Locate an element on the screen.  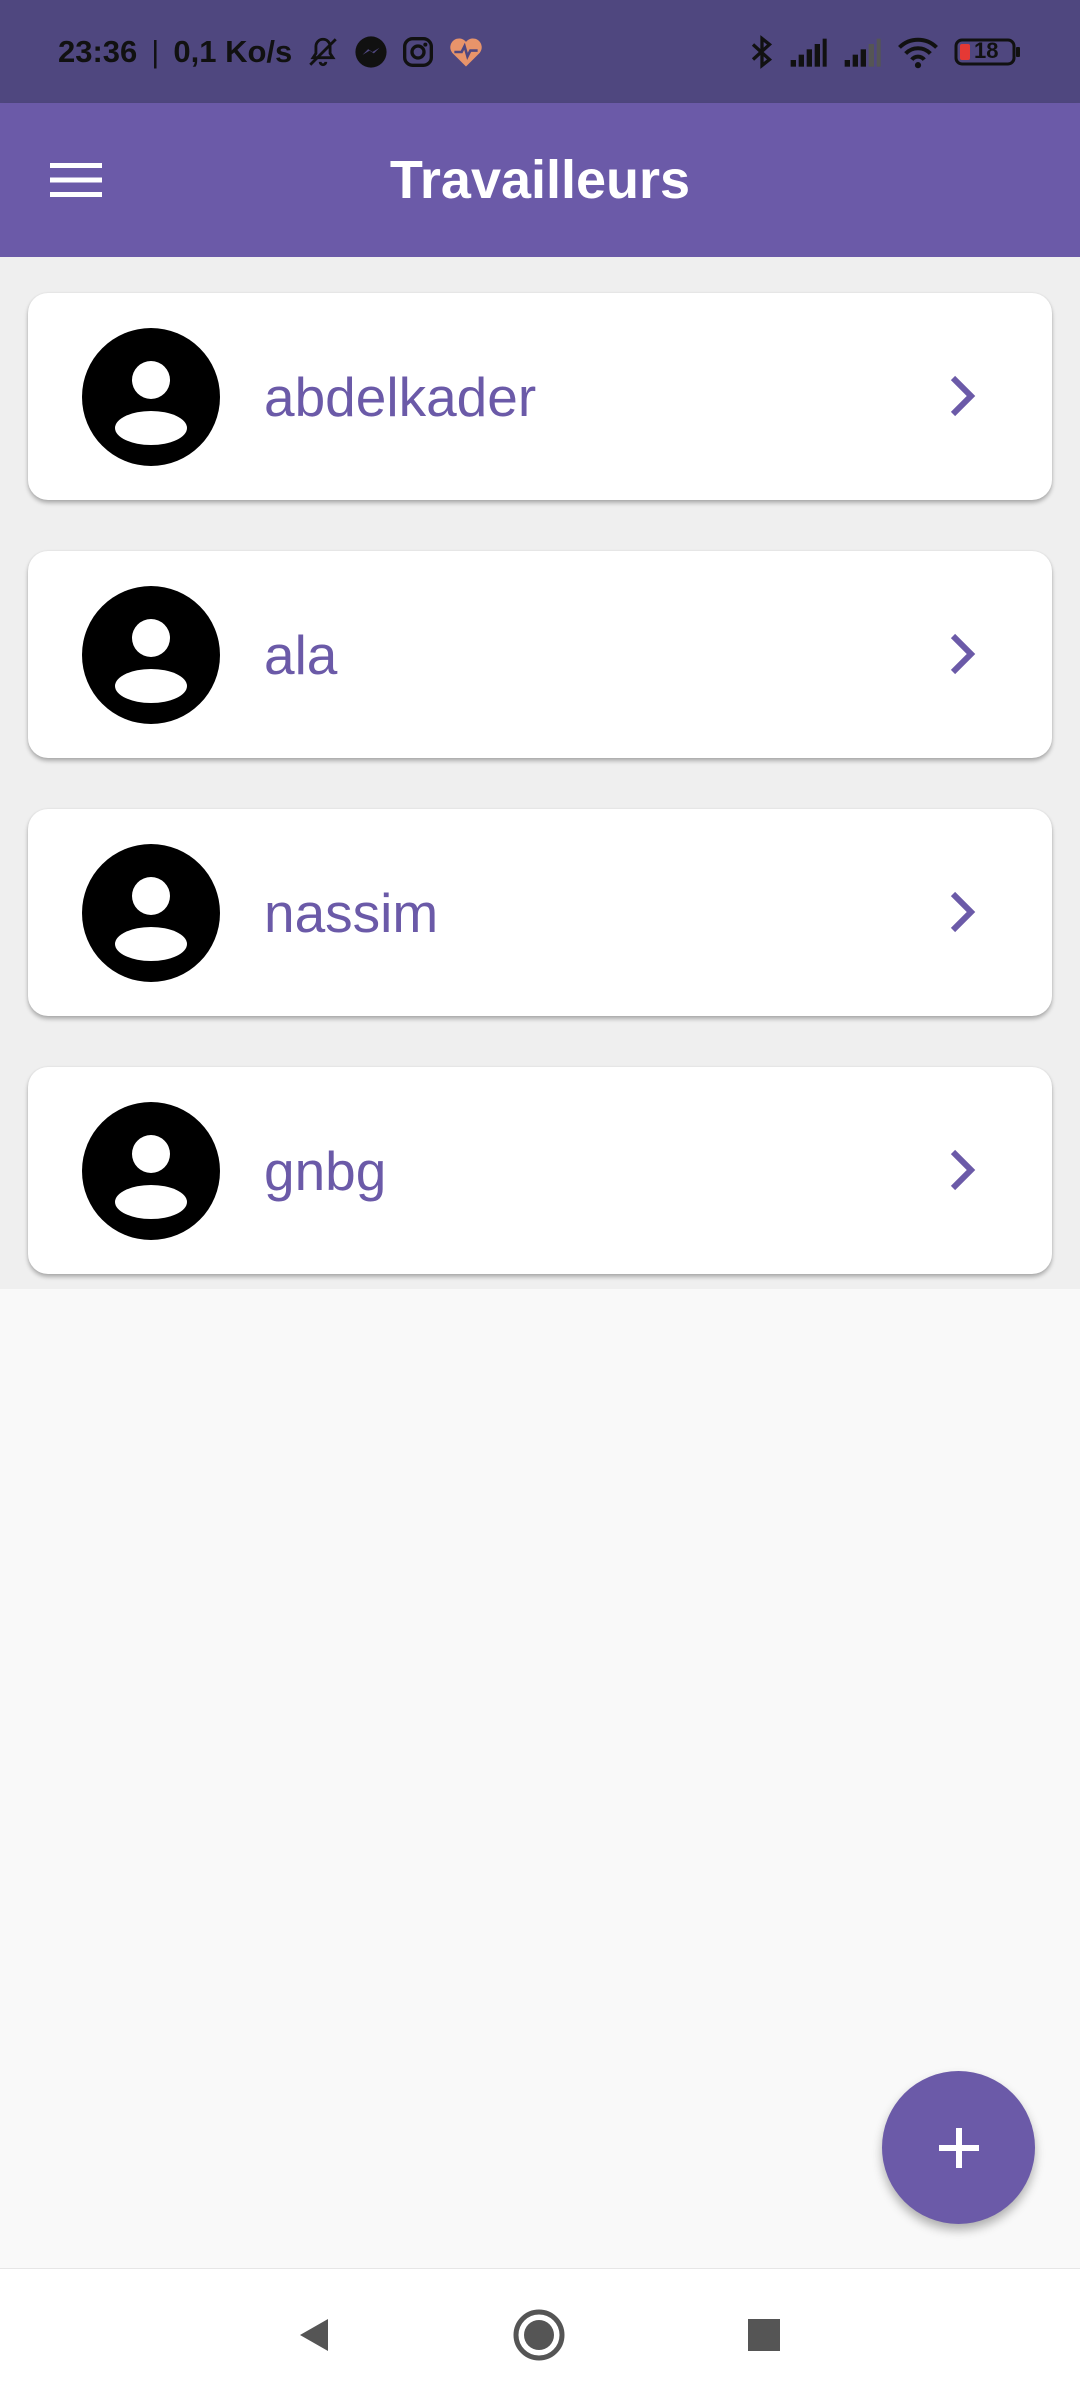
worker-name: ala is located at coordinates (301, 654).